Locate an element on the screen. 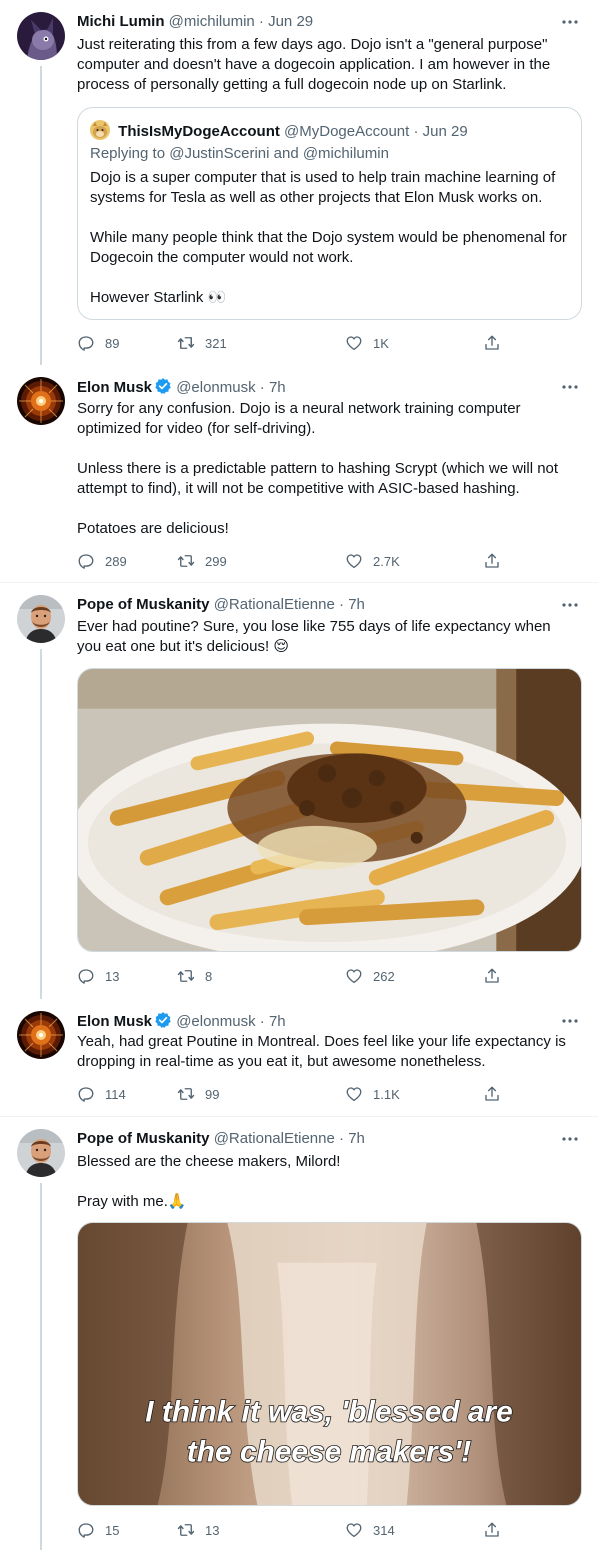 The width and height of the screenshot is (598, 1550). reply-count: 13 is located at coordinates (112, 976).